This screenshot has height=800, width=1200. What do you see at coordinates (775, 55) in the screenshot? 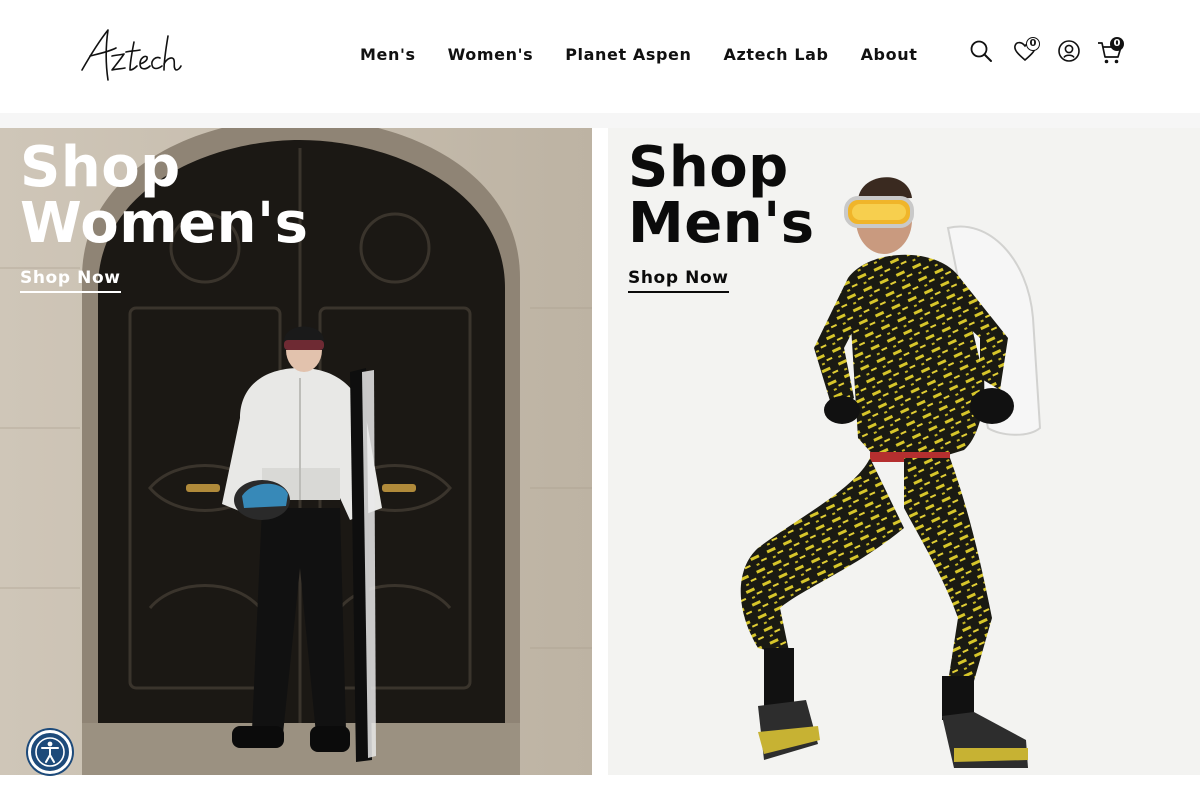
I see `nav-item-aztech-lab: Aztech Lab` at bounding box center [775, 55].